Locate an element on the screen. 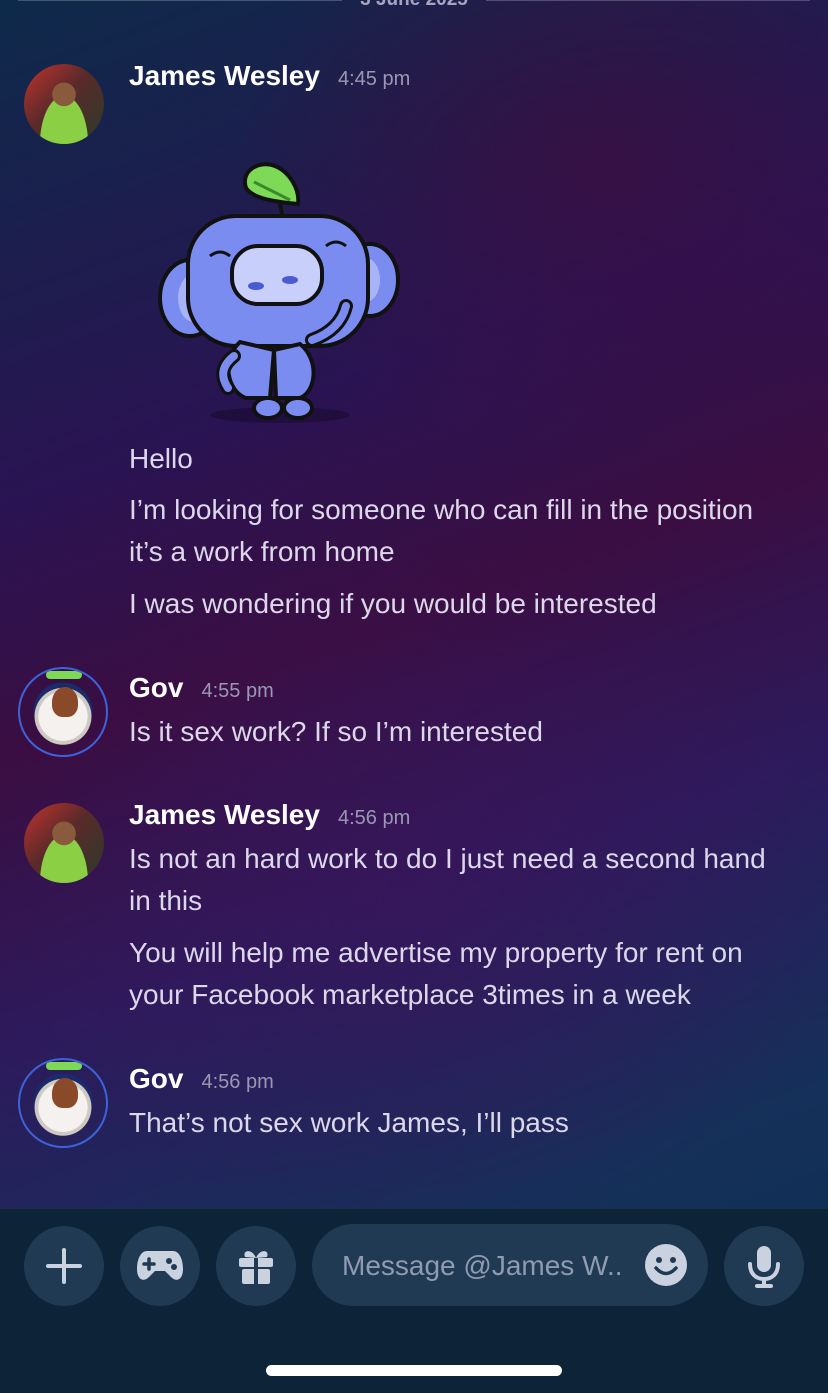 The height and width of the screenshot is (1393, 828). message-header: Gov 4:56 pm is located at coordinates (201, 1079).